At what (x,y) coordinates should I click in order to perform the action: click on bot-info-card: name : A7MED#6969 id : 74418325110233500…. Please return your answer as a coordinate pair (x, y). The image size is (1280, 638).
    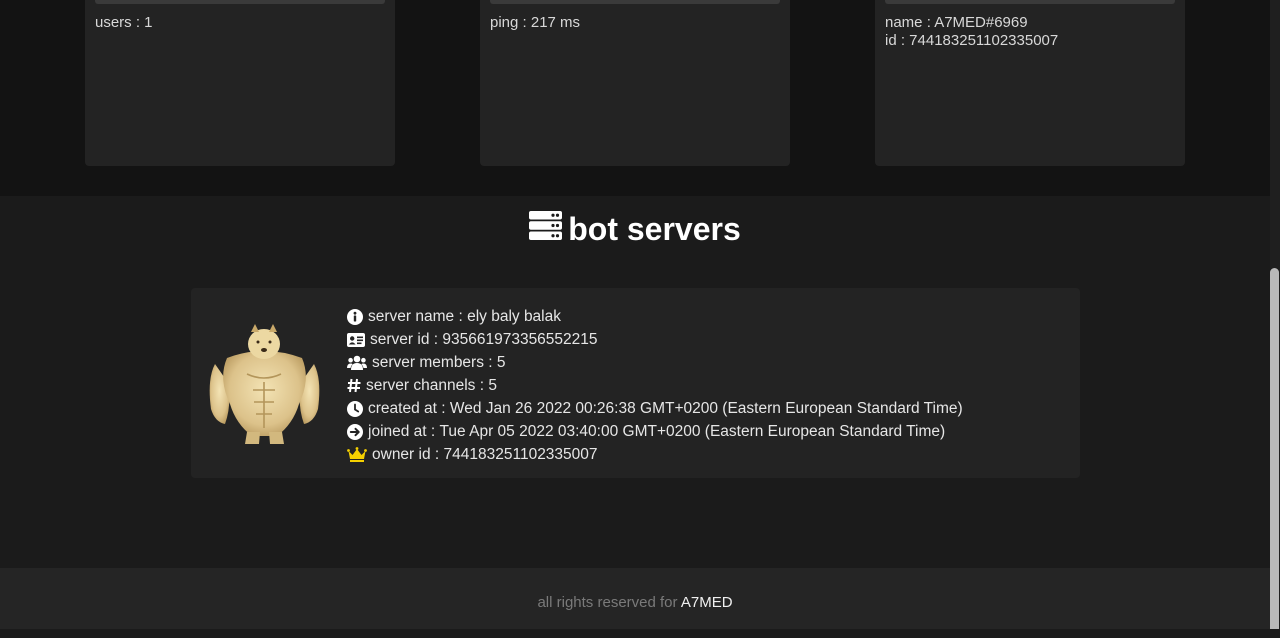
    Looking at the image, I should click on (1030, 83).